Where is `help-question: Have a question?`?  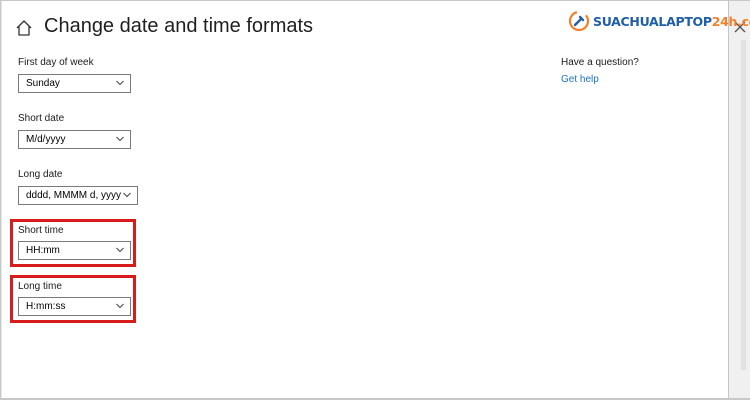 help-question: Have a question? is located at coordinates (600, 62).